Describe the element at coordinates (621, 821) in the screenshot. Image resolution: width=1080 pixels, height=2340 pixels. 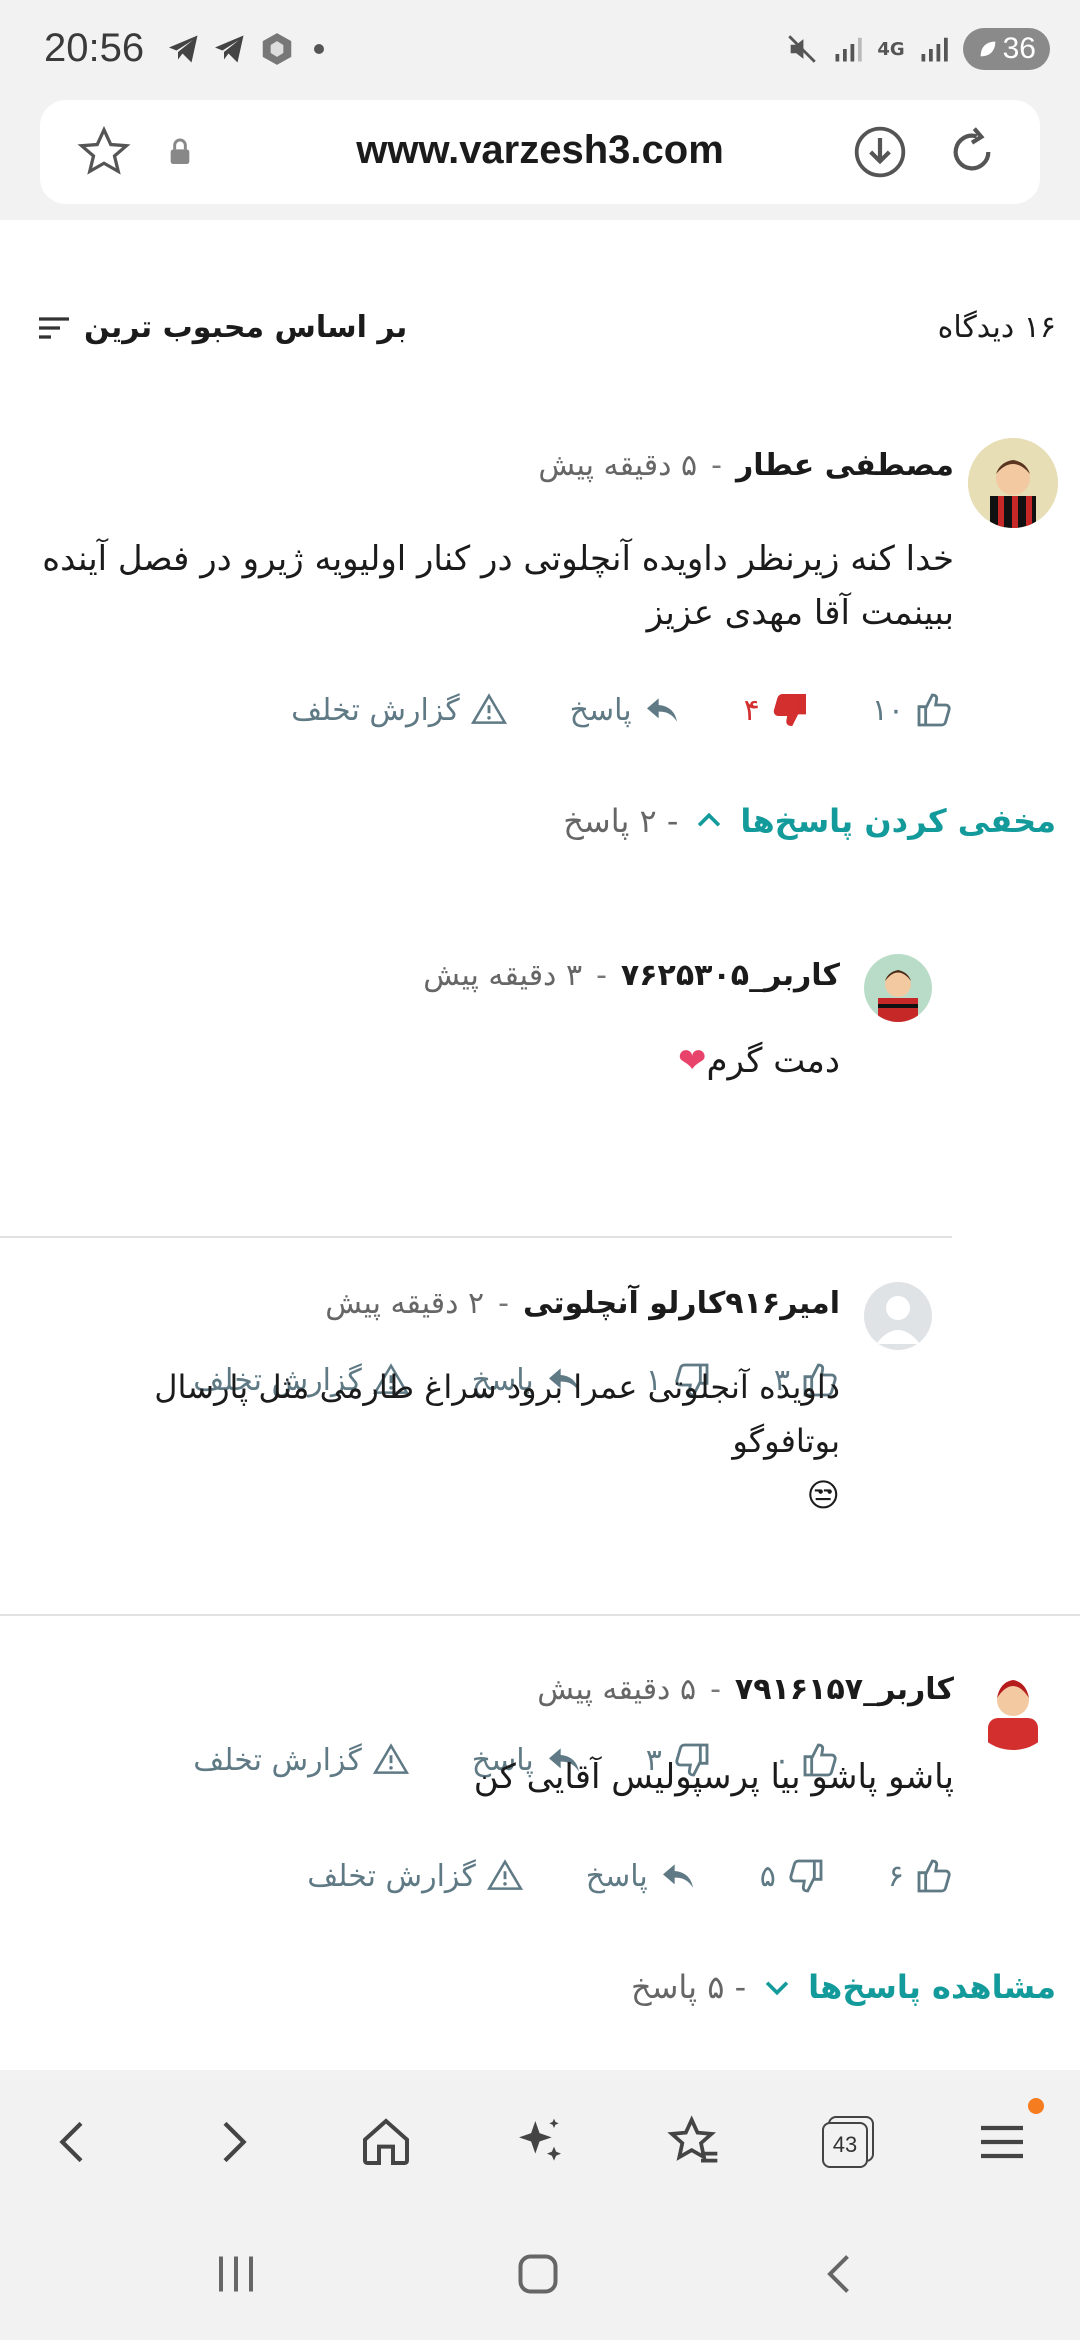
I see `reply-count: - ۲ پاسخ` at that location.